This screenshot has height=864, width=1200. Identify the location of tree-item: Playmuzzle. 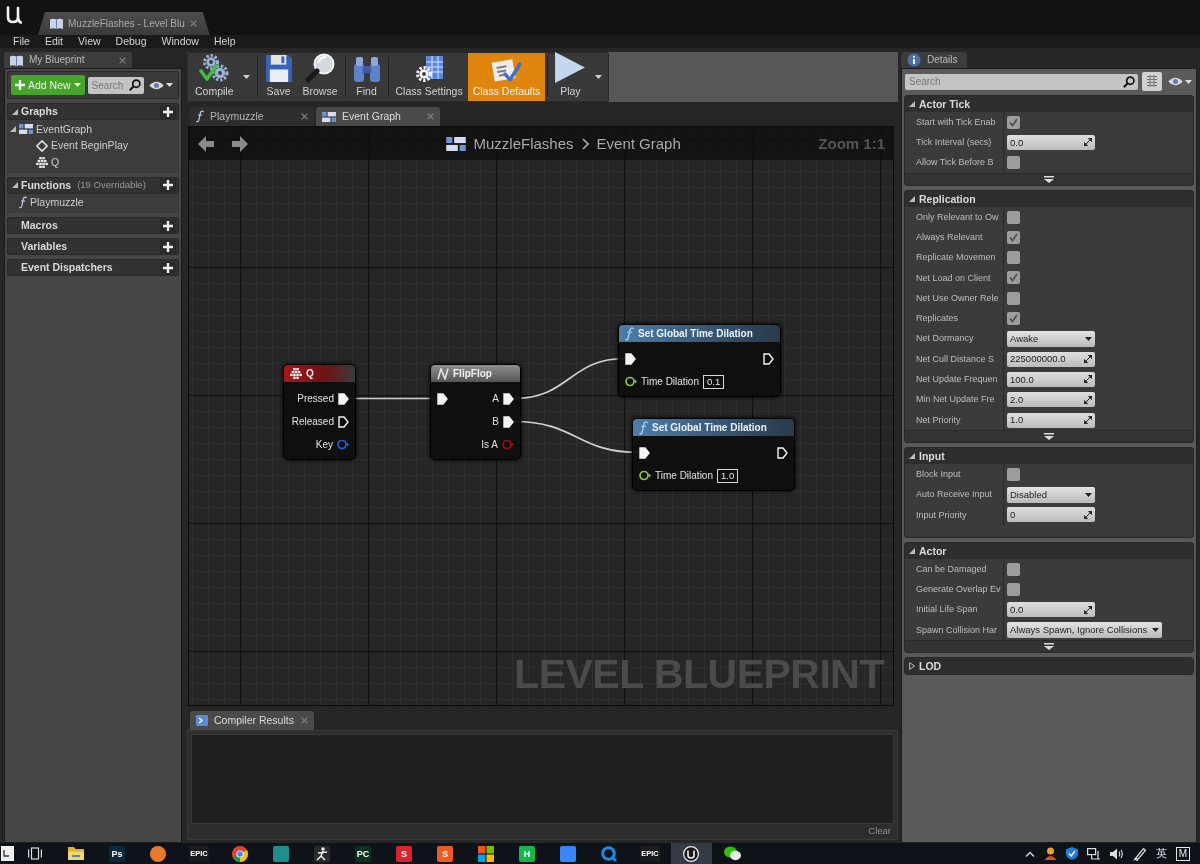
(93, 202).